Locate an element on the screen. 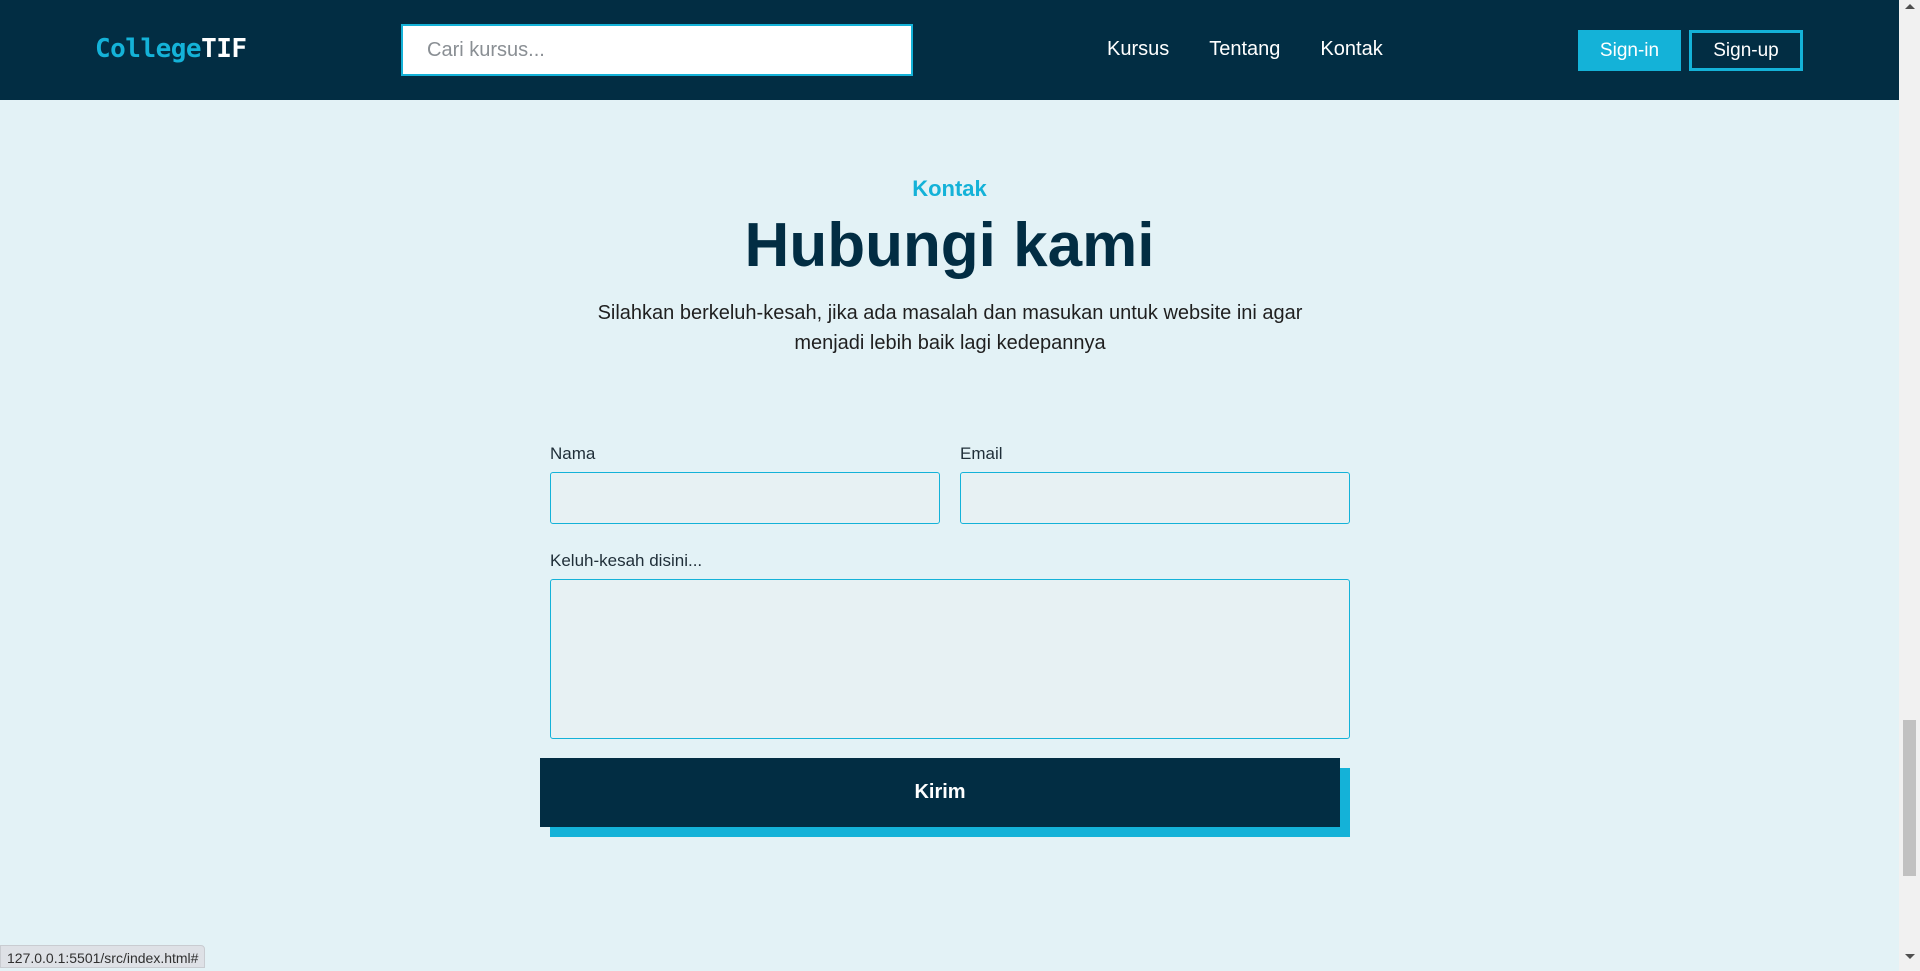 The image size is (1920, 971). vertical-scrollbar is located at coordinates (1909, 485).